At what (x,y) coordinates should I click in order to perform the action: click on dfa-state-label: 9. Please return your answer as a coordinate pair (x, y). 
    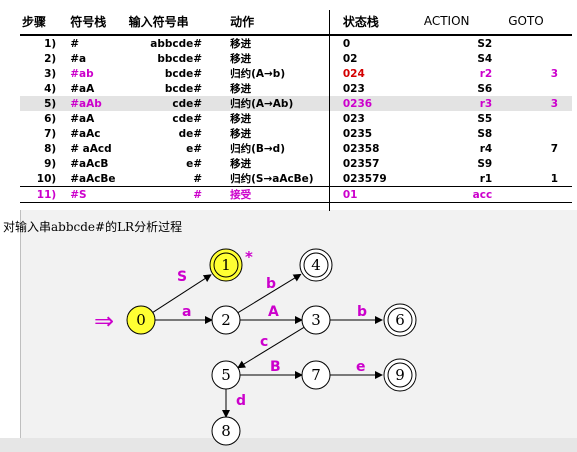
    Looking at the image, I should click on (400, 375).